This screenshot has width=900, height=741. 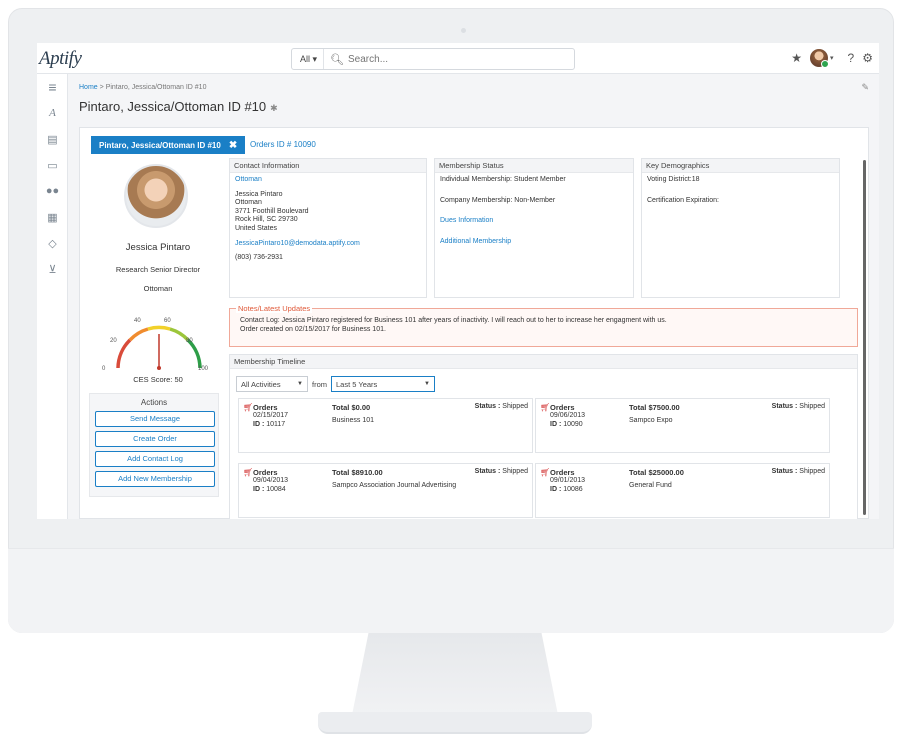 What do you see at coordinates (52, 243) in the screenshot?
I see `diamond-icon: ◇` at bounding box center [52, 243].